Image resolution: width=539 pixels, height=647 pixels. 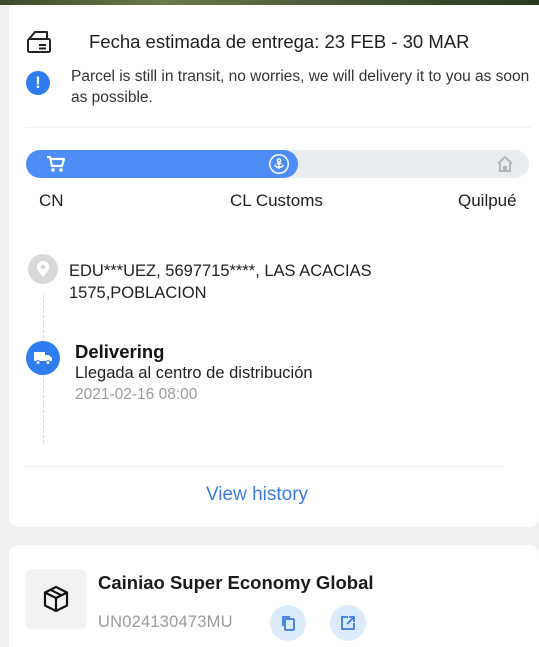 I want to click on package-icon, so click(x=56, y=599).